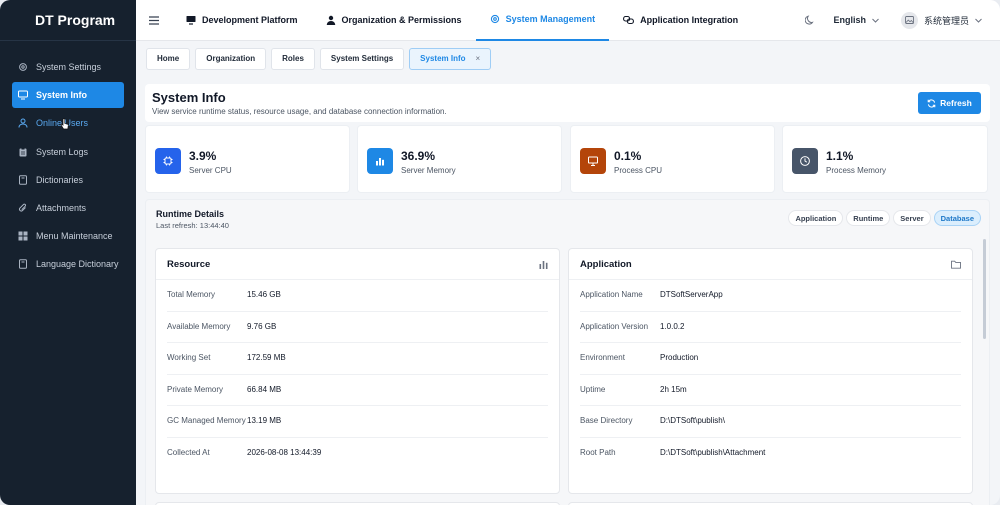  I want to click on tab-server: Server, so click(912, 218).